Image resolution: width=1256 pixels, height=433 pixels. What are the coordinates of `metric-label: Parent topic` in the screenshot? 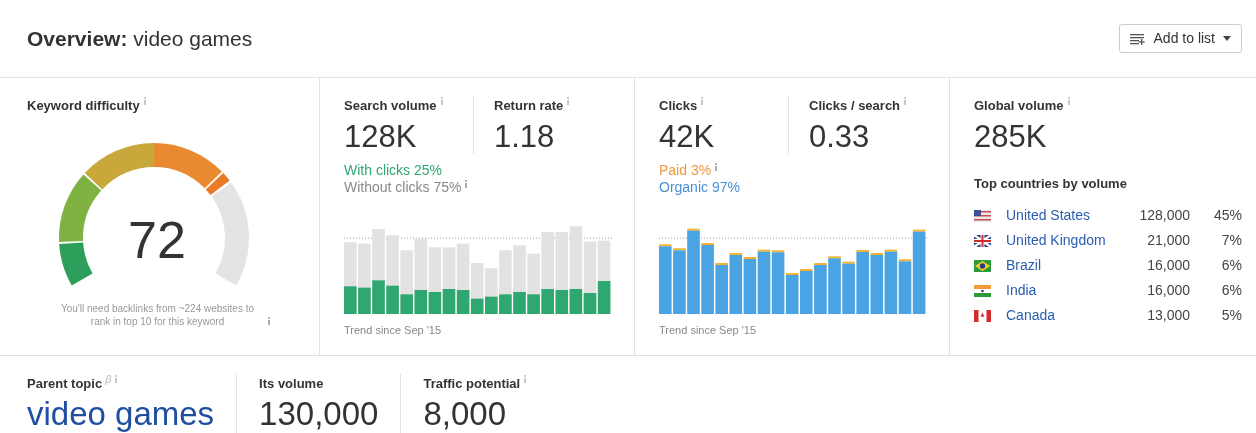 It's located at (65, 384).